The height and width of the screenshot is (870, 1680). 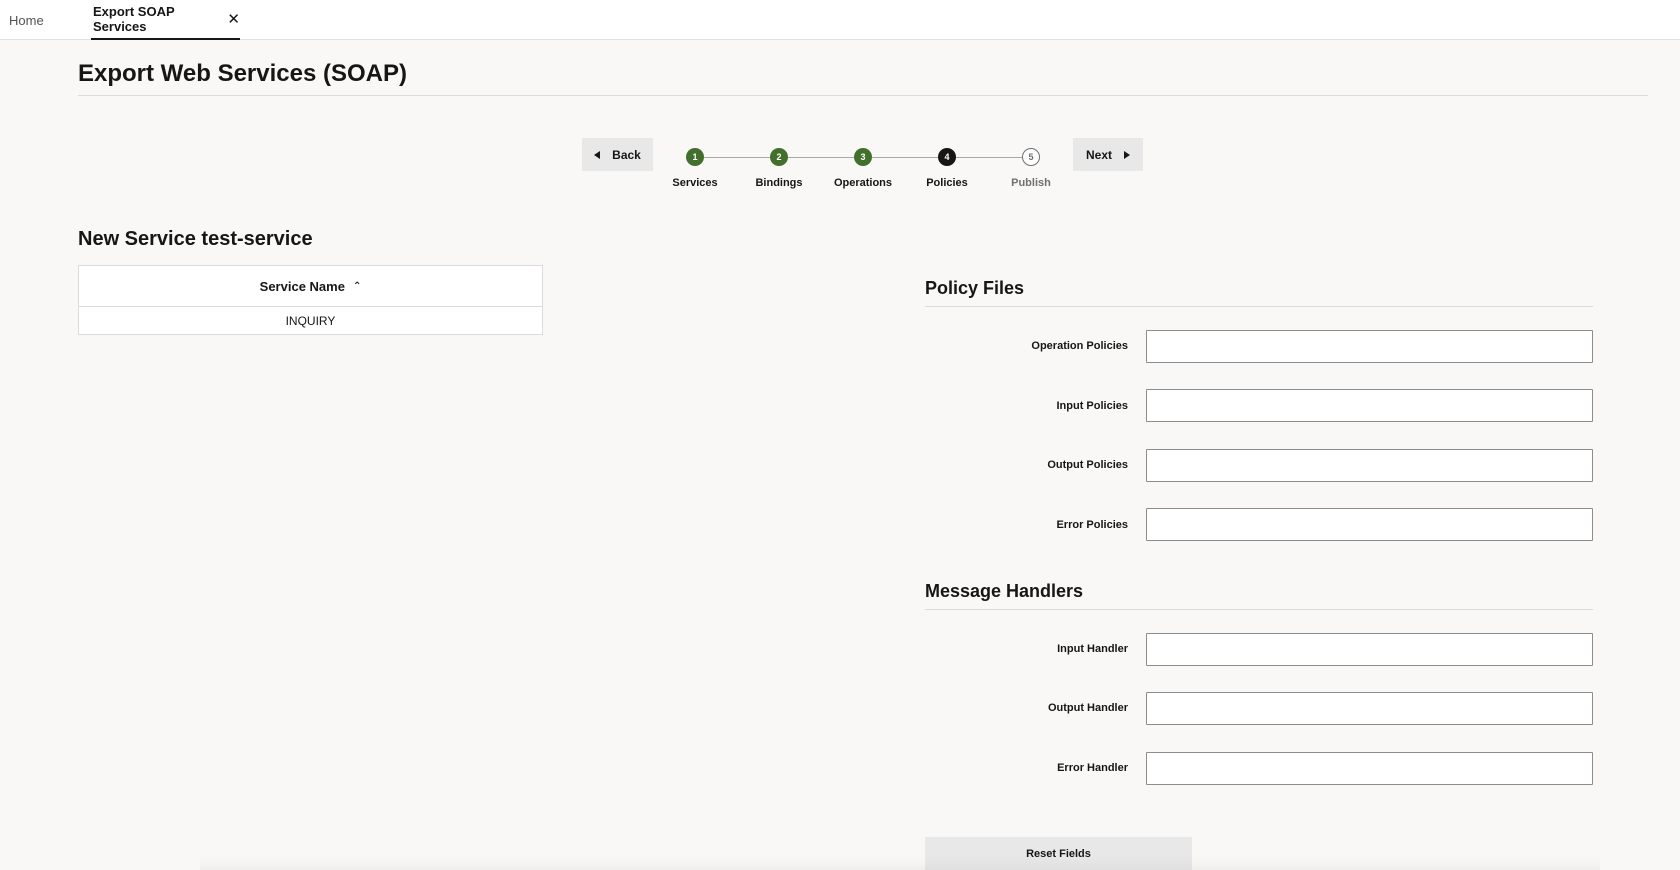 I want to click on back-button-label: Back, so click(x=626, y=154).